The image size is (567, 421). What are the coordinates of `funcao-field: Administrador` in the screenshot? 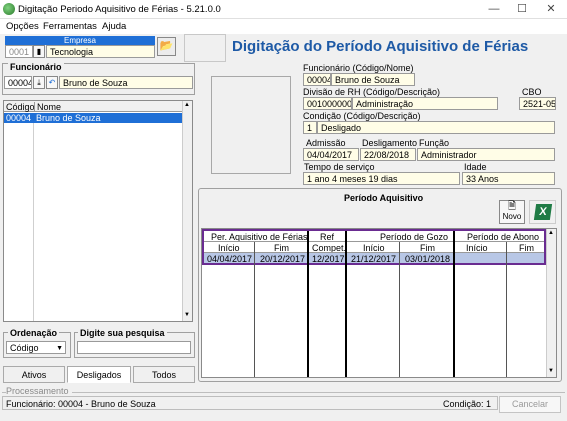 It's located at (486, 154).